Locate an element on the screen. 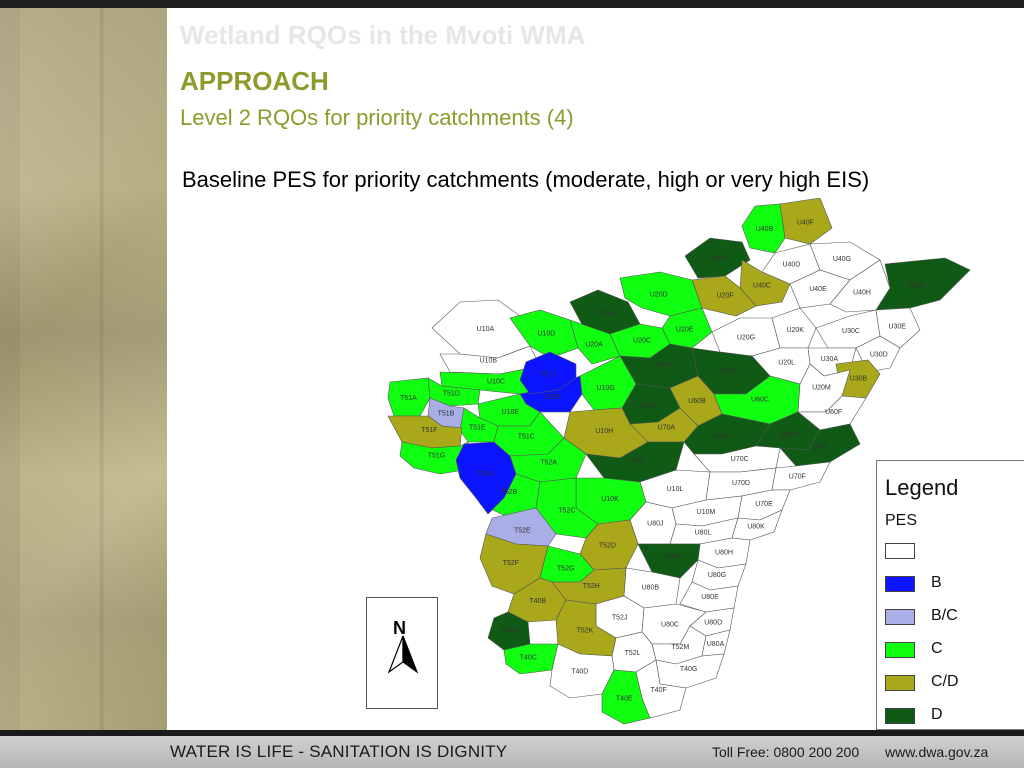  catchment-label: U30A is located at coordinates (830, 359).